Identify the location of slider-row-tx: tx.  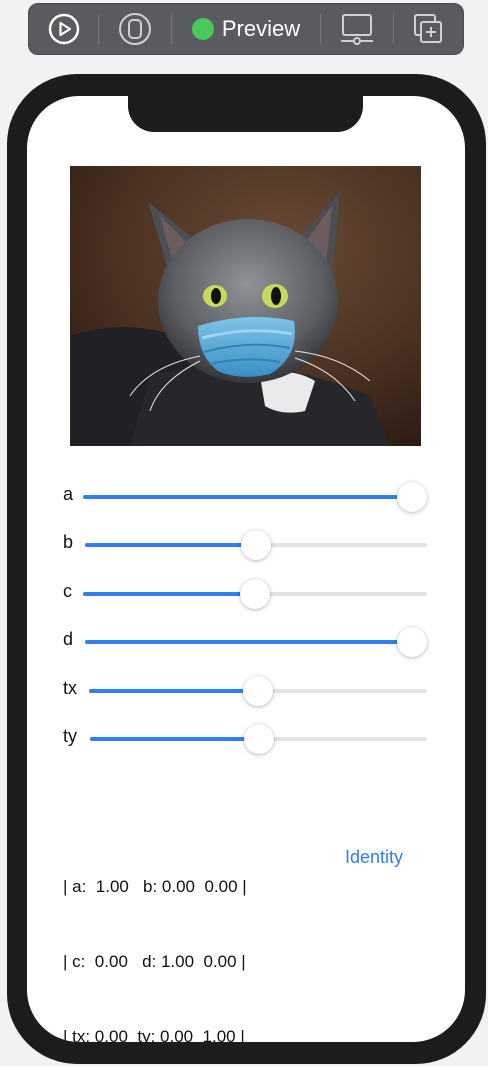
(245, 690).